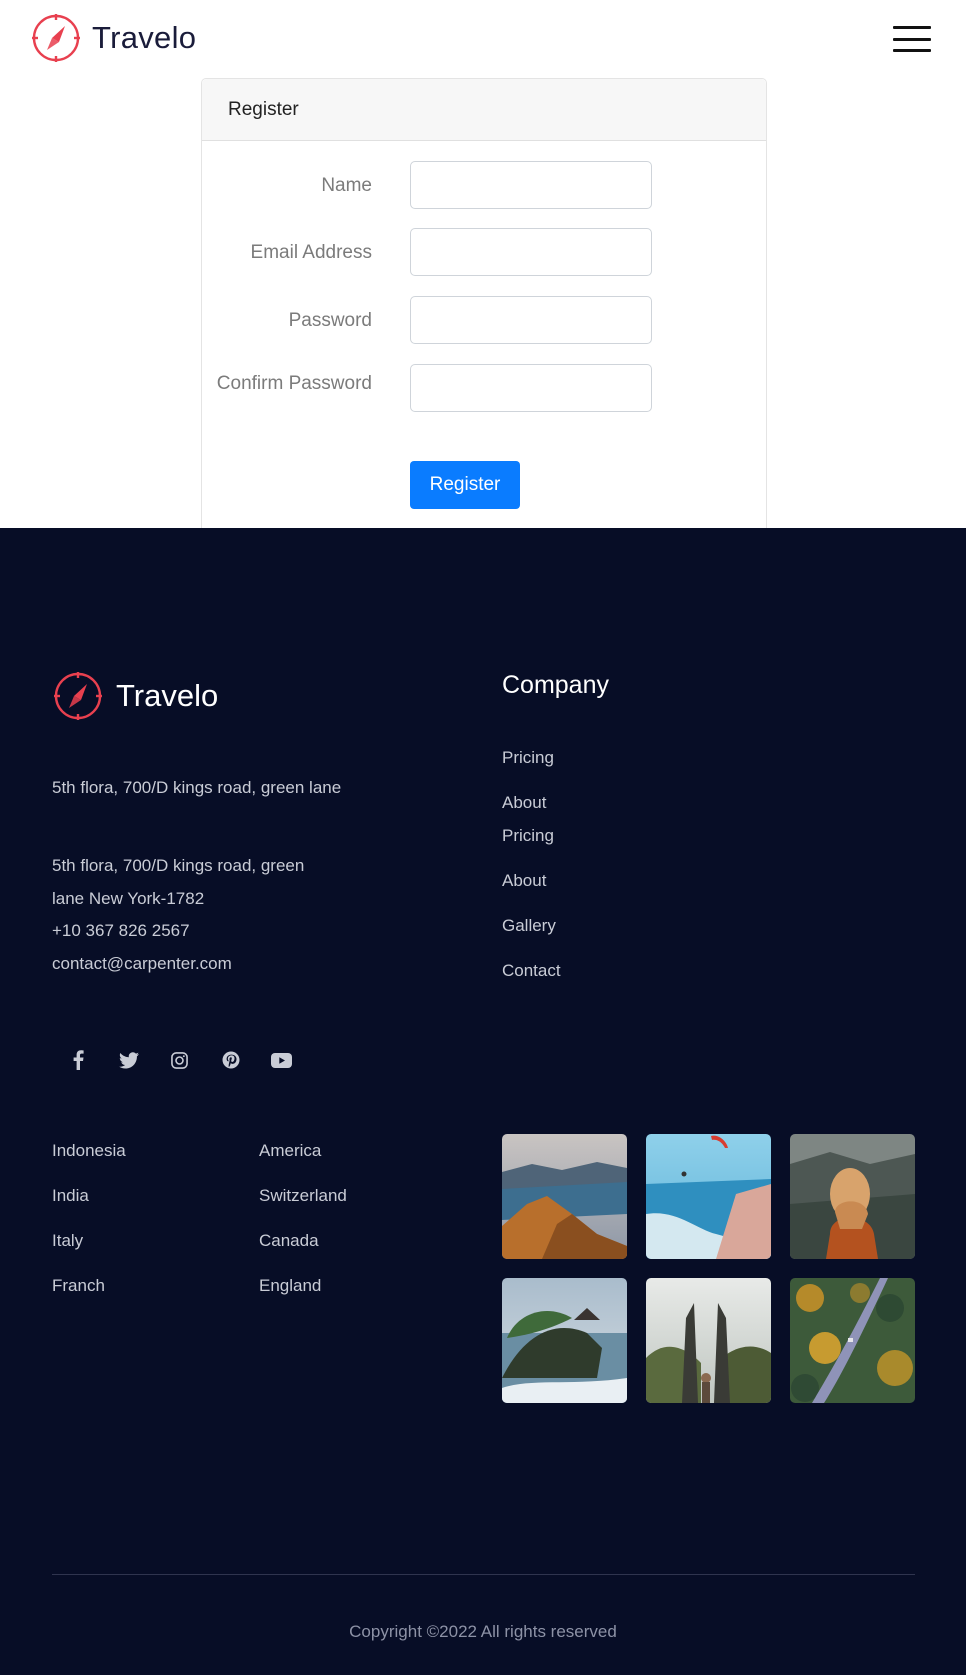 This screenshot has height=1675, width=966. I want to click on social-links, so click(179, 1060).